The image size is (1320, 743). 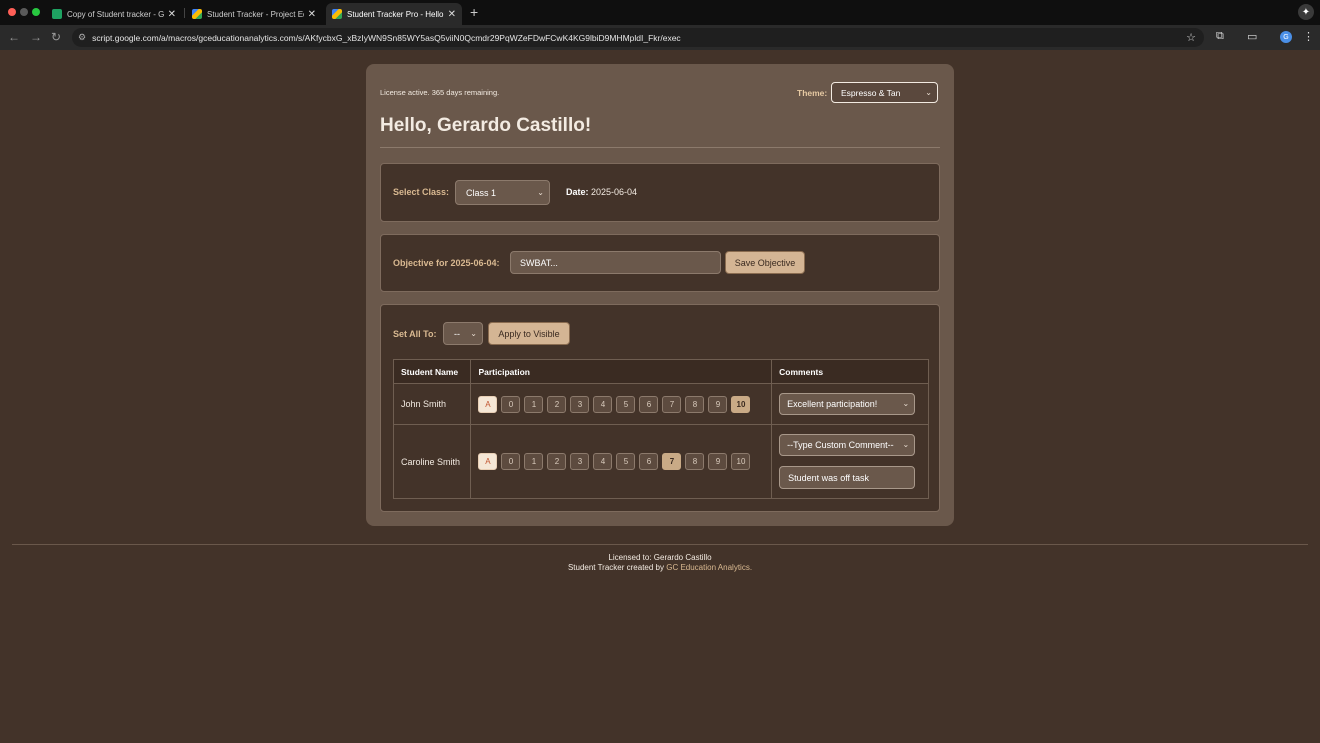 What do you see at coordinates (529, 333) in the screenshot?
I see `apply-to-visible-button: Apply to Visible` at bounding box center [529, 333].